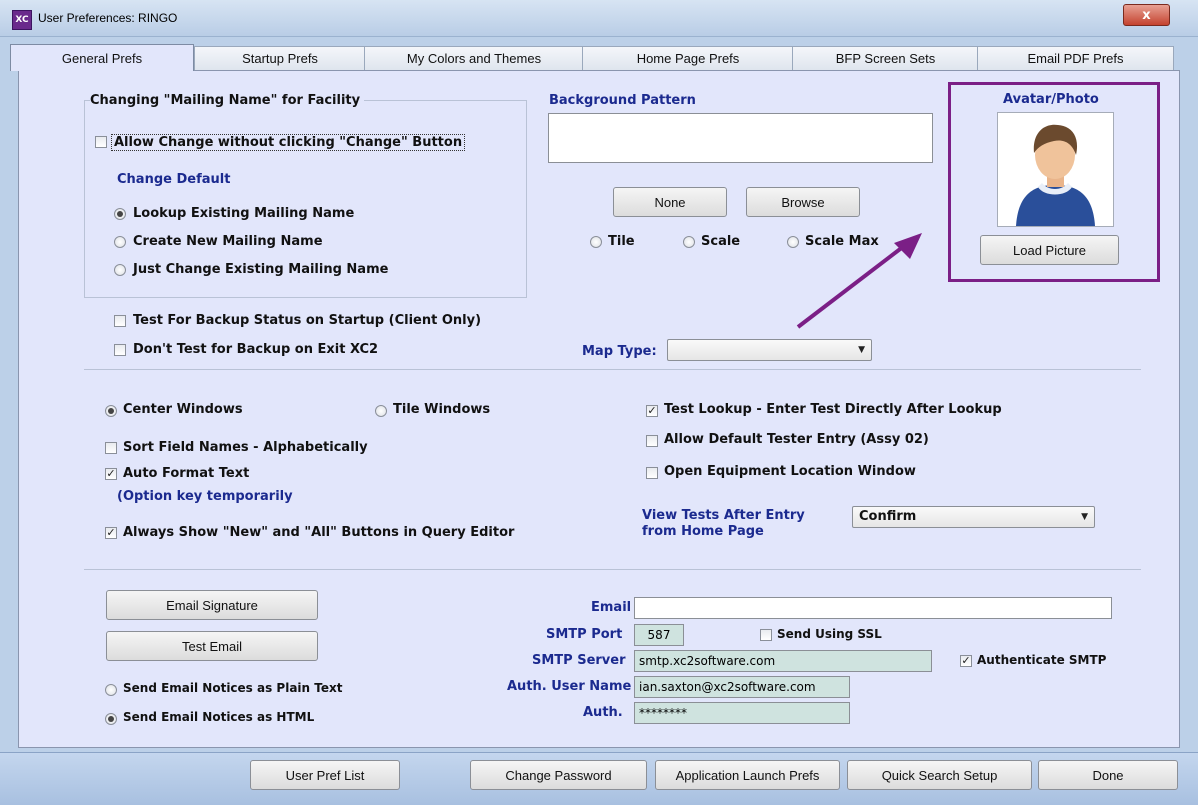 This screenshot has width=1198, height=805. What do you see at coordinates (689, 242) in the screenshot?
I see `scale-radio` at bounding box center [689, 242].